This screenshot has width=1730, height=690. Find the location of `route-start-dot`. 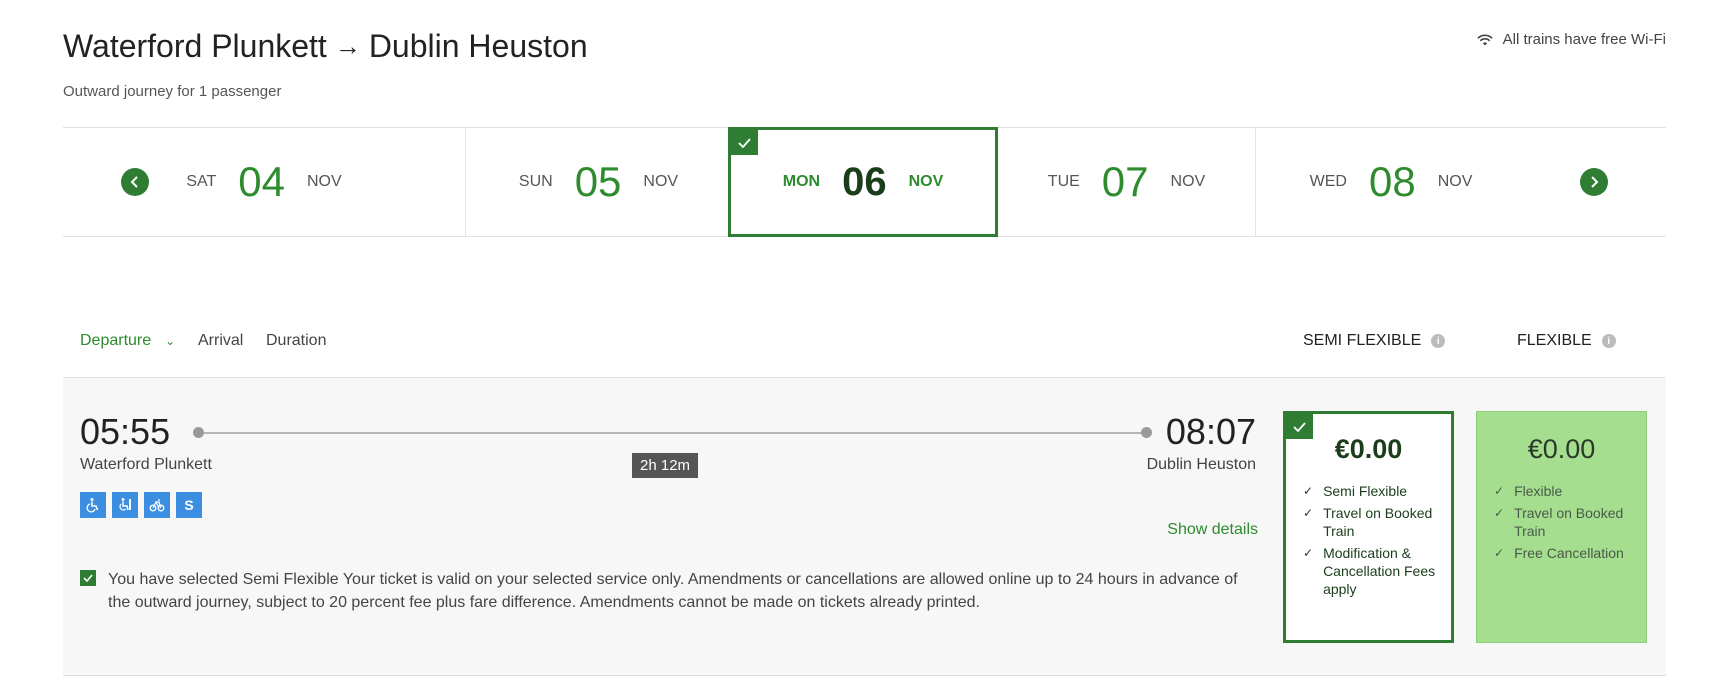

route-start-dot is located at coordinates (198, 432).